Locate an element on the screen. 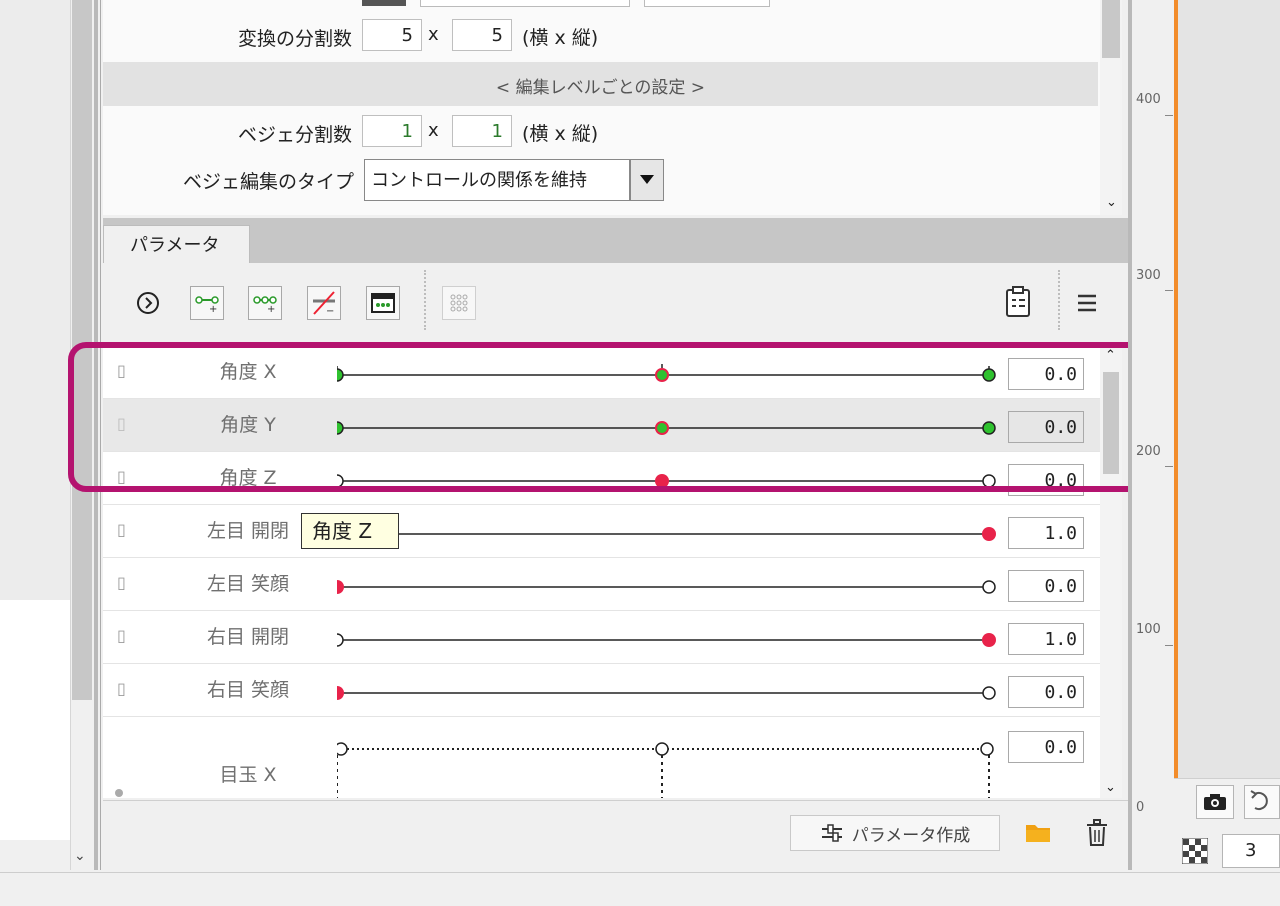 The width and height of the screenshot is (1280, 906). add-key-icon: + is located at coordinates (207, 303).